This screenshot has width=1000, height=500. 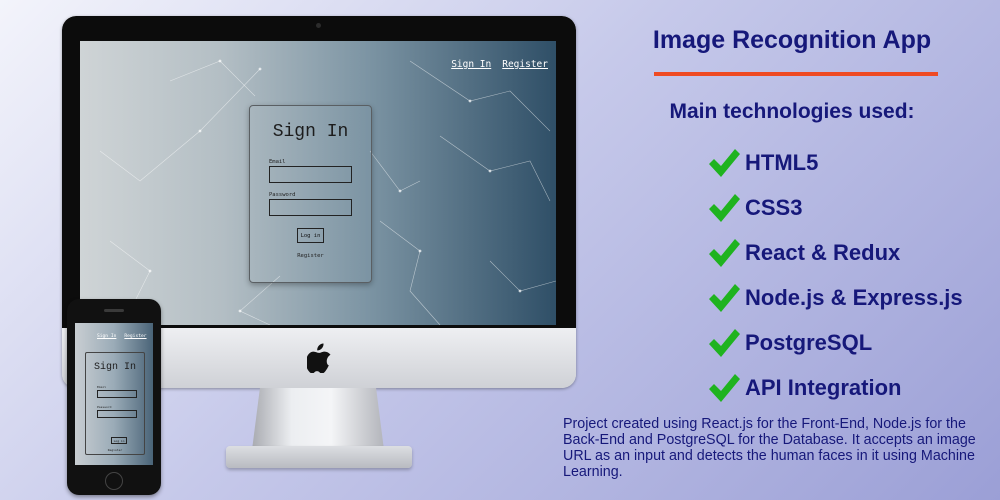 What do you see at coordinates (318, 419) in the screenshot?
I see `imac-stand-neck` at bounding box center [318, 419].